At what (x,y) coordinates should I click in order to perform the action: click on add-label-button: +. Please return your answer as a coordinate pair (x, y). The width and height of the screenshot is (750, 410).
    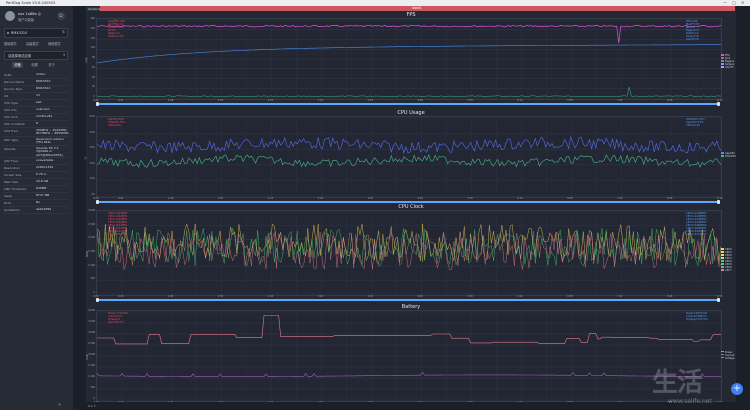
    Looking at the image, I should click on (737, 389).